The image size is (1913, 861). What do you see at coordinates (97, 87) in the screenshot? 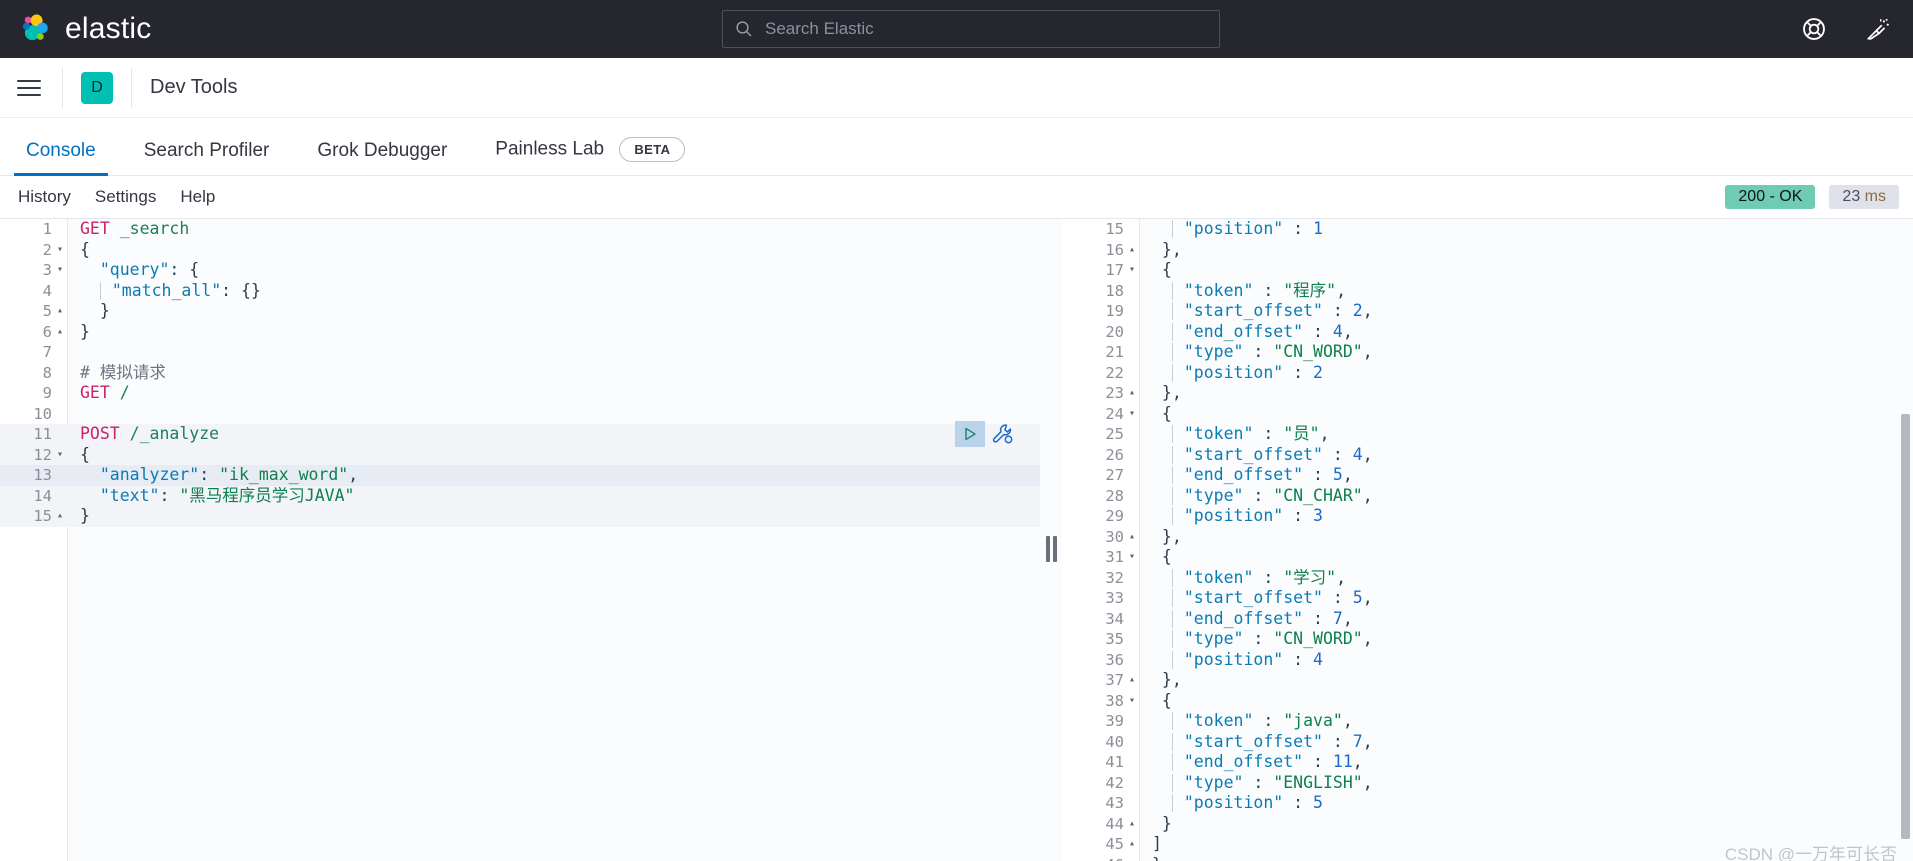
I see `space-avatar: D` at bounding box center [97, 87].